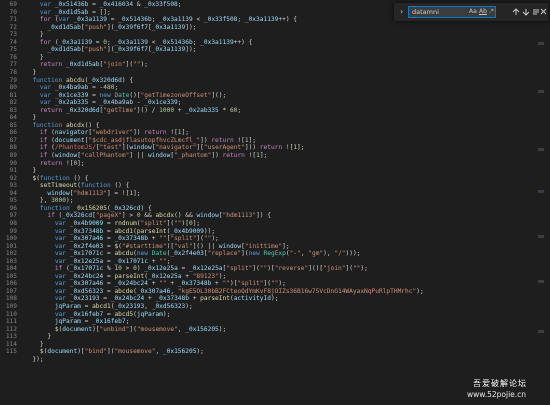 This screenshot has width=550, height=405. I want to click on line-number: 81, so click(13, 95).